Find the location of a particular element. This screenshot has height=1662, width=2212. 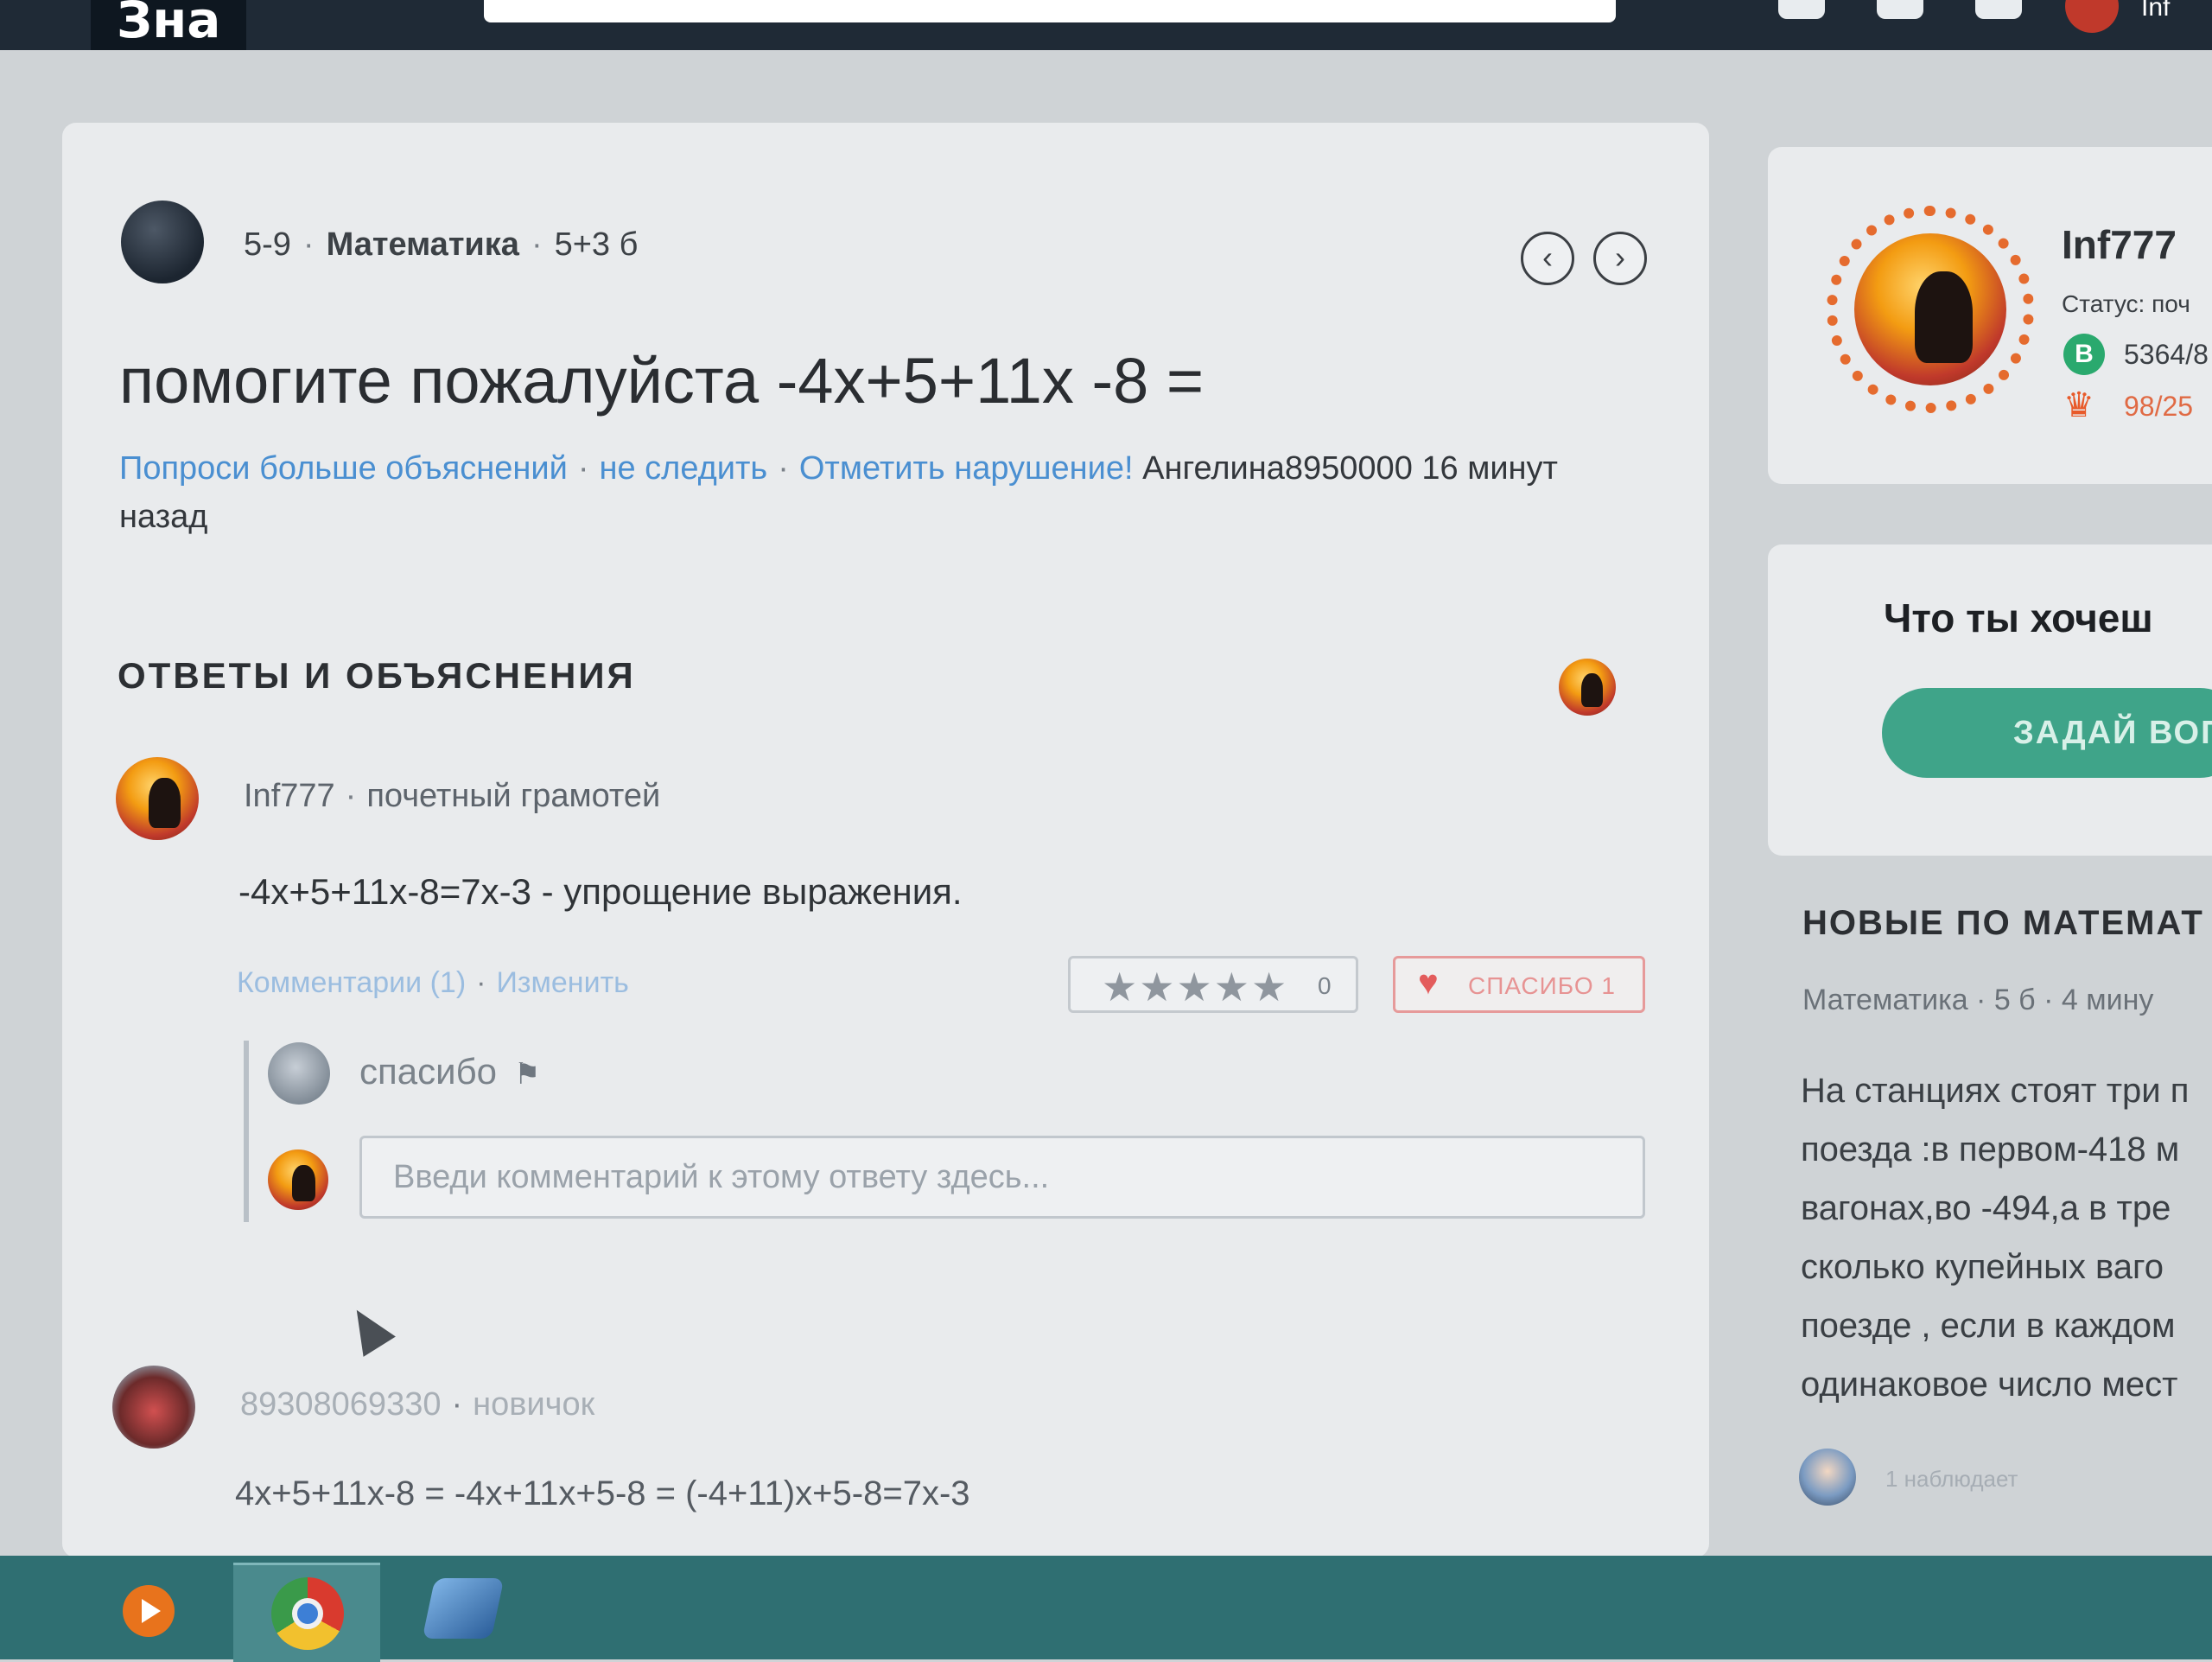

profile-name: Inf777 is located at coordinates (2119, 245).